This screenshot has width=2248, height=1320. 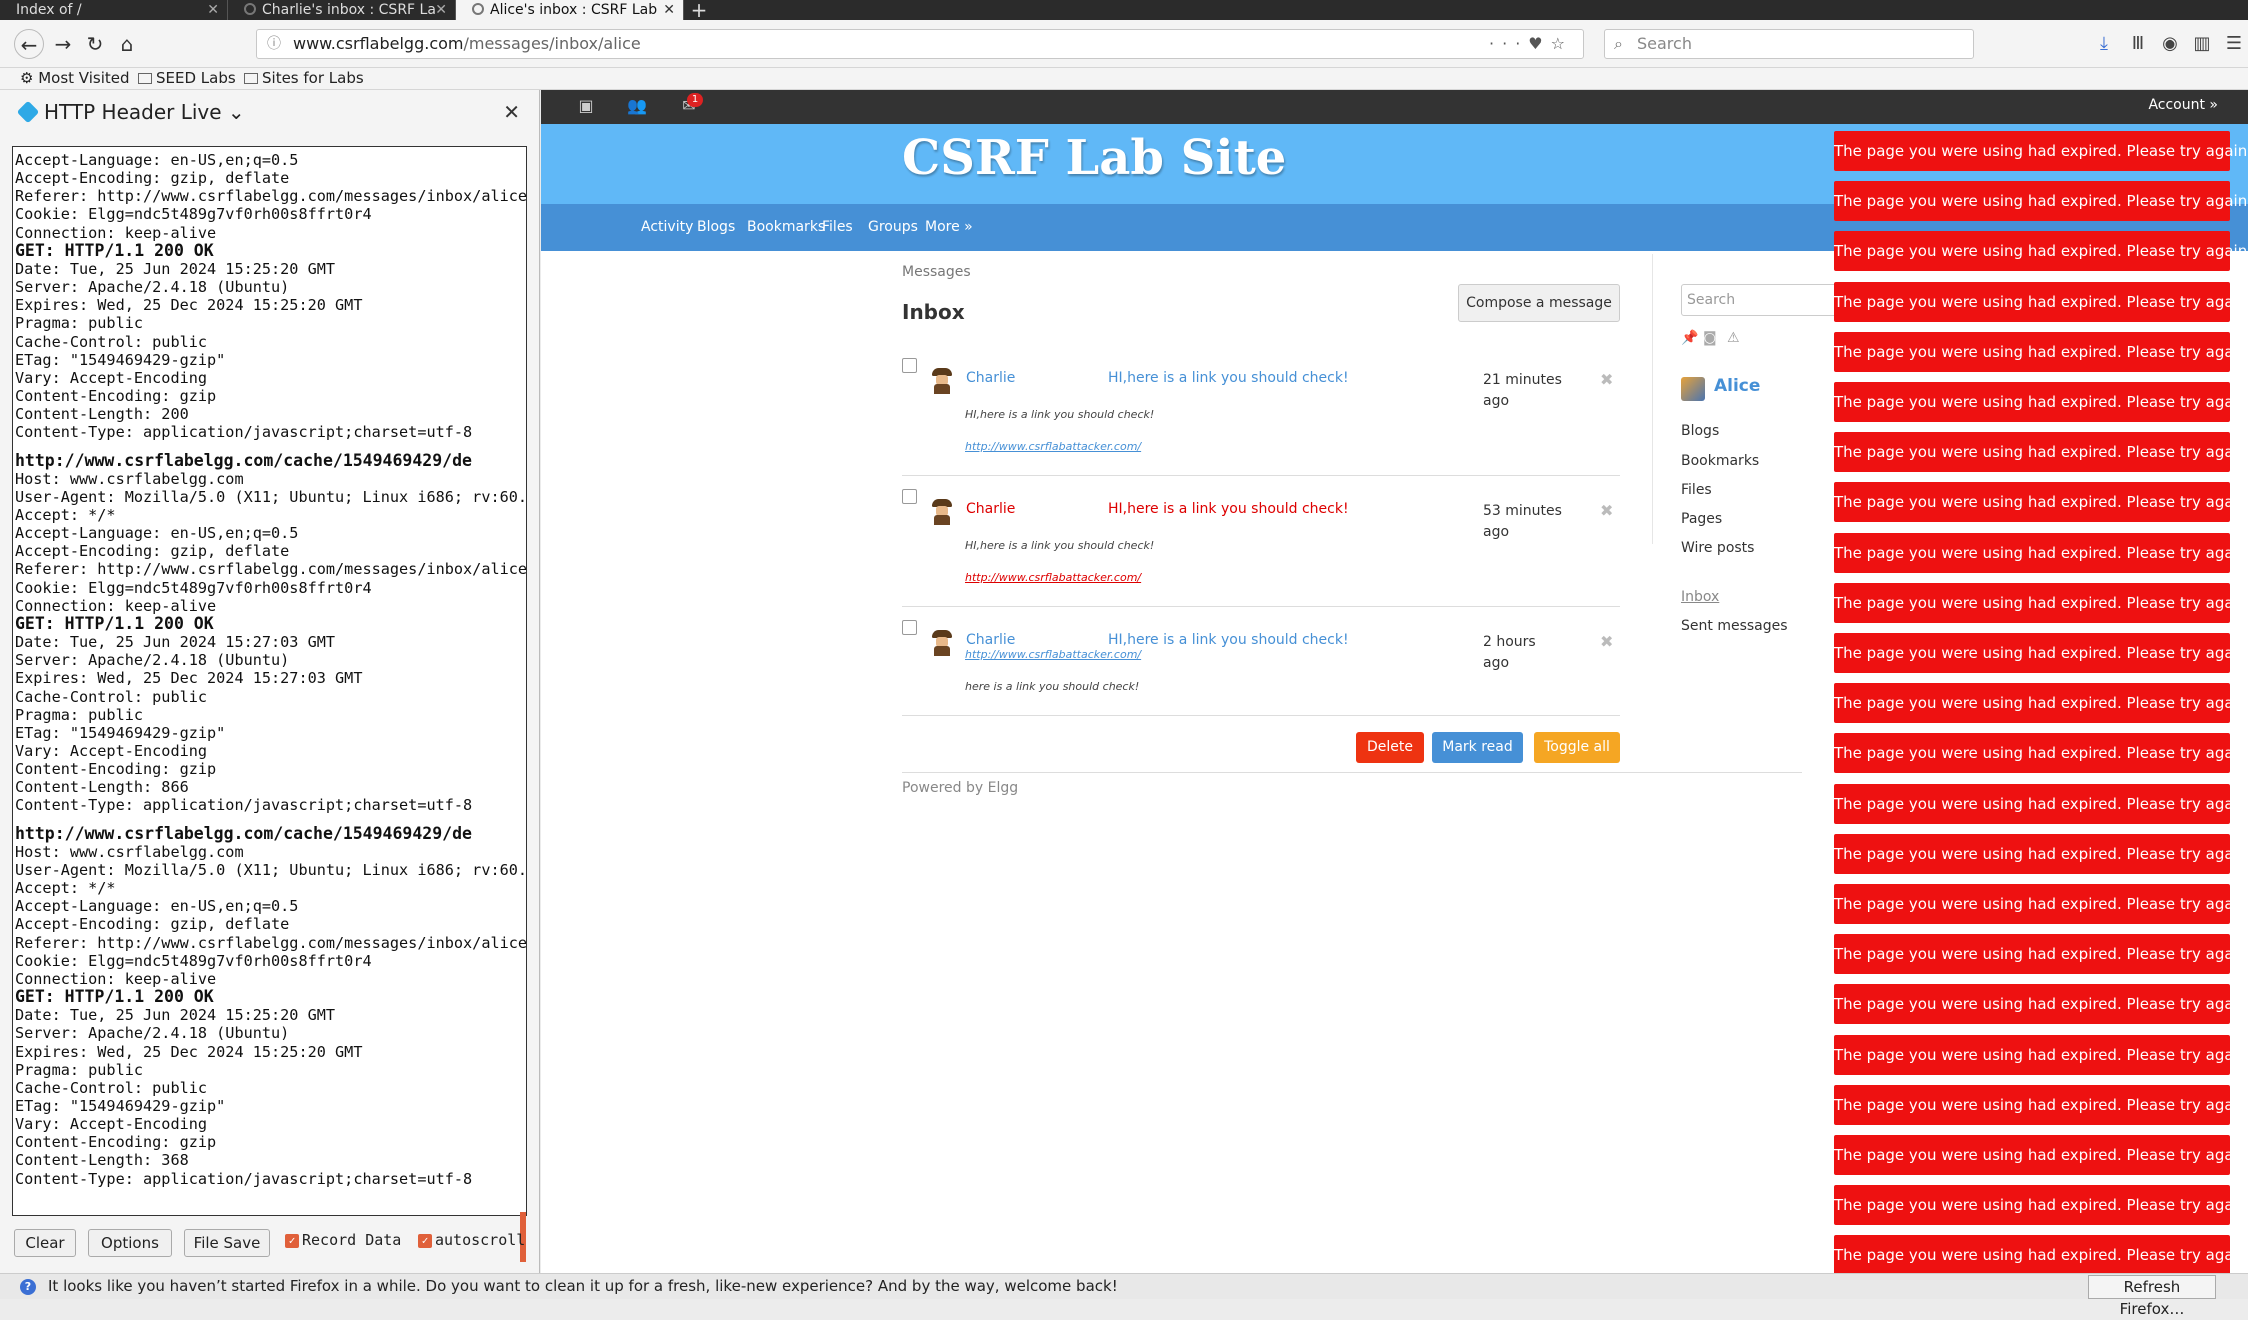 What do you see at coordinates (2104, 44) in the screenshot?
I see `download-icon: ⤓` at bounding box center [2104, 44].